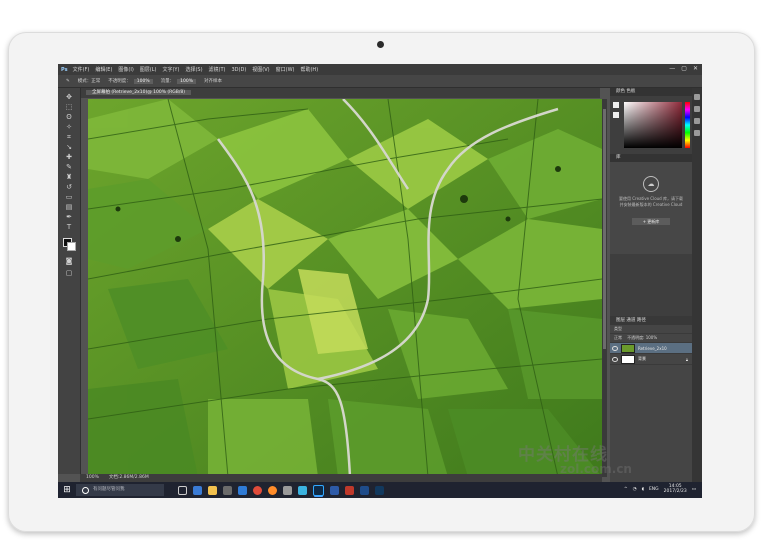  Describe the element at coordinates (697, 121) in the screenshot. I see `adjustments-panel-icon` at that location.